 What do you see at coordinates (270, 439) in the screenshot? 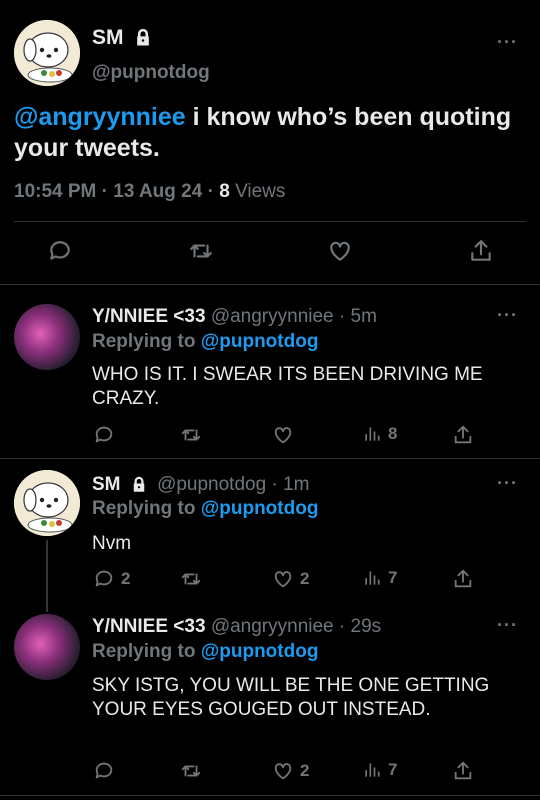
I see `reply-action-bar: 8` at bounding box center [270, 439].